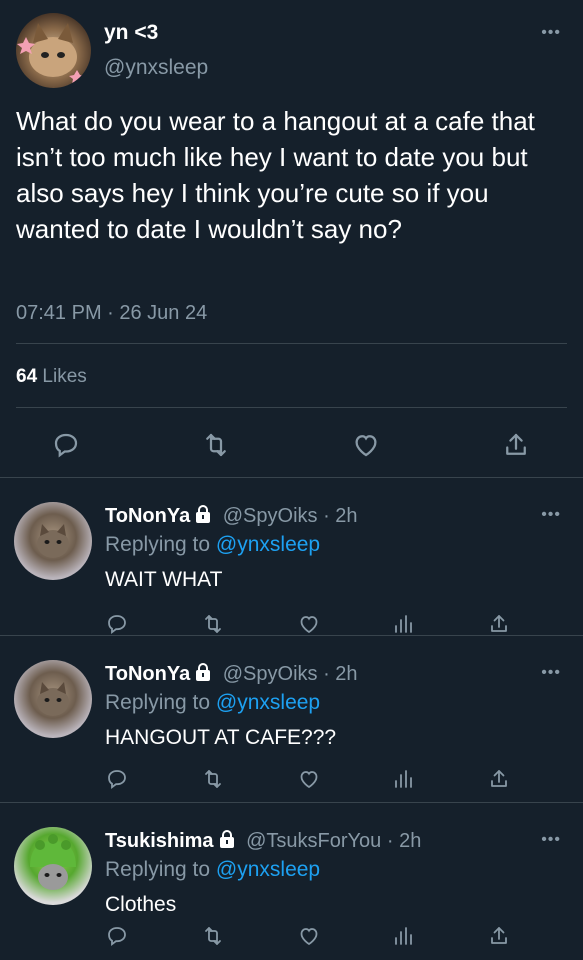  What do you see at coordinates (27, 376) in the screenshot?
I see `likes-number: 64` at bounding box center [27, 376].